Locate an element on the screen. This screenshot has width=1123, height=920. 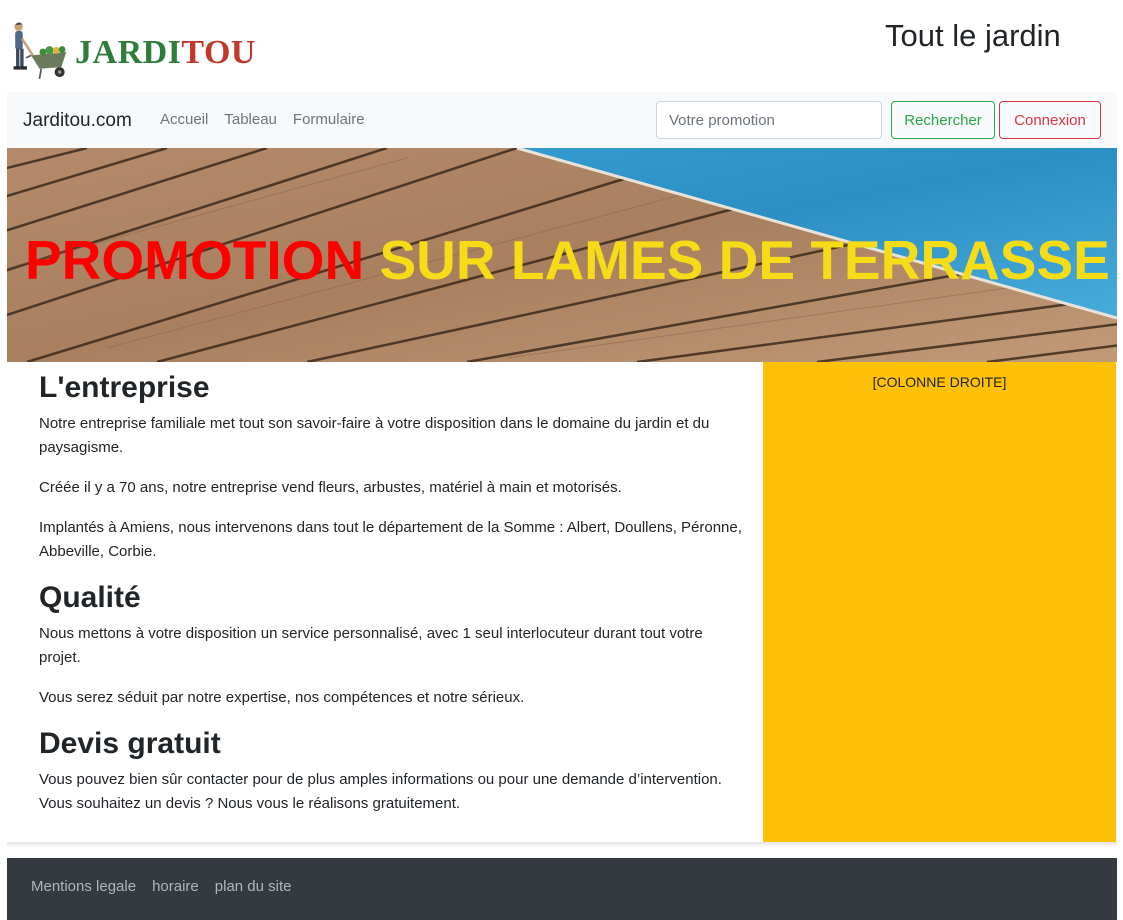
content-shadow is located at coordinates (562, 845).